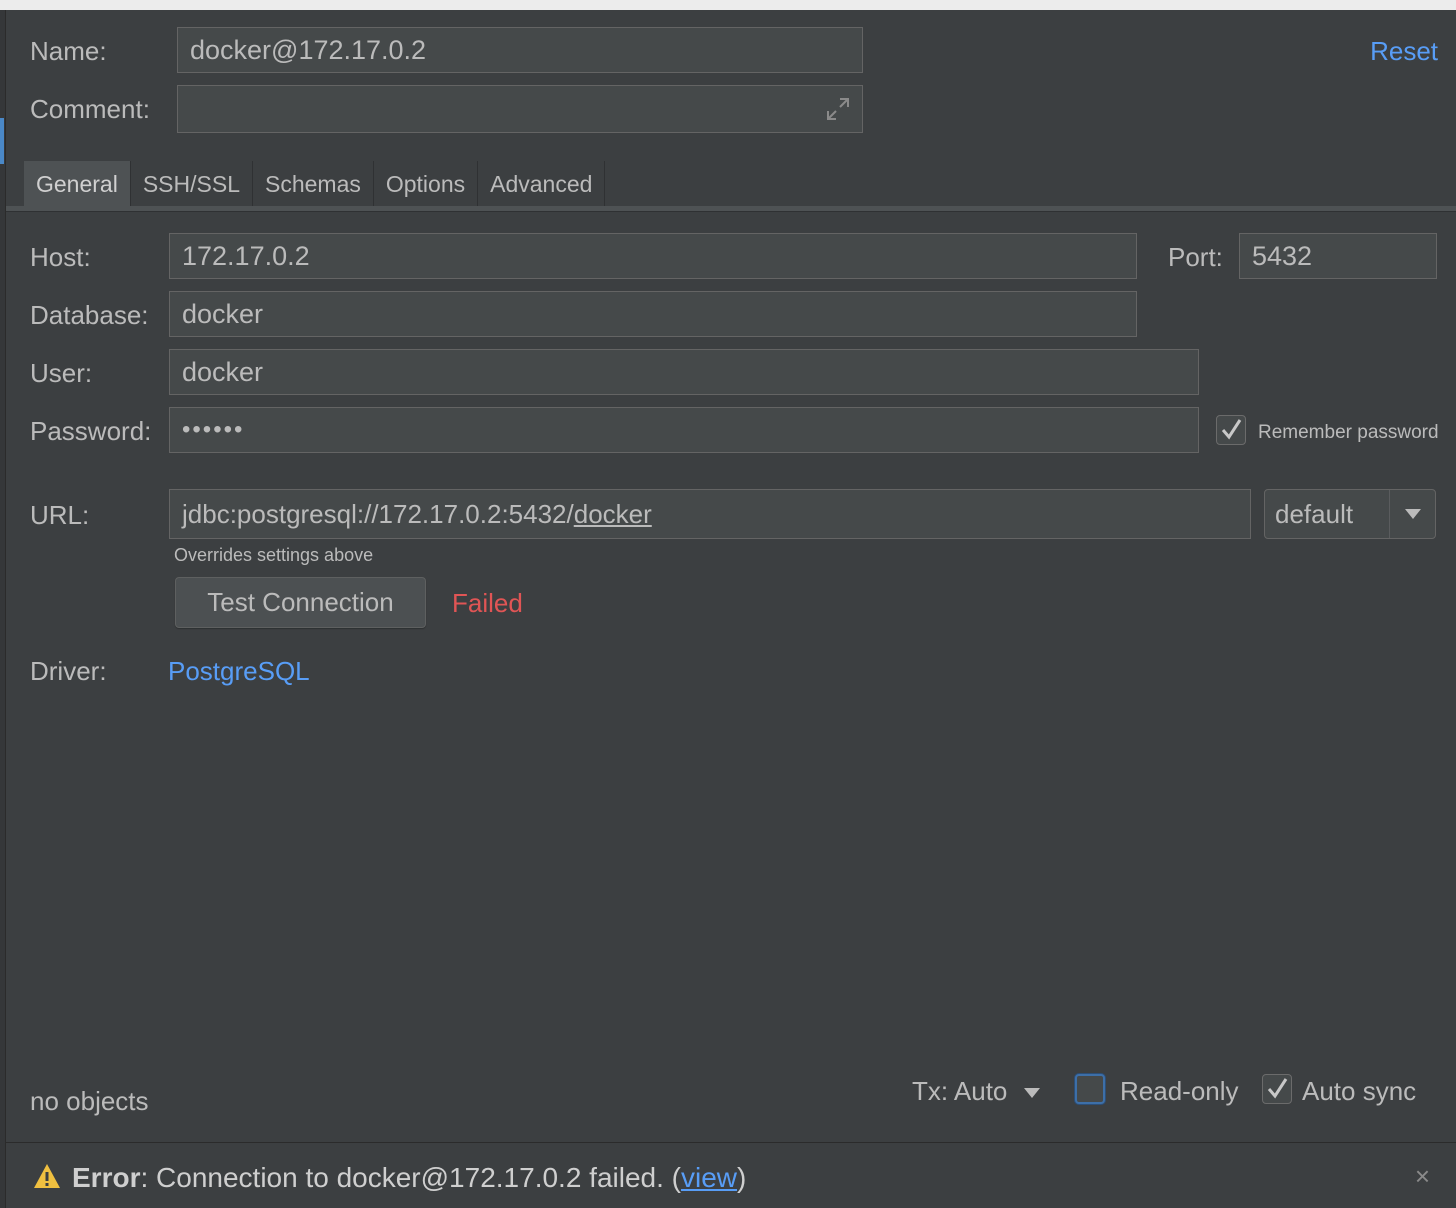 Image resolution: width=1456 pixels, height=1208 pixels. Describe the element at coordinates (1422, 1176) in the screenshot. I see `close-icon: ×` at that location.